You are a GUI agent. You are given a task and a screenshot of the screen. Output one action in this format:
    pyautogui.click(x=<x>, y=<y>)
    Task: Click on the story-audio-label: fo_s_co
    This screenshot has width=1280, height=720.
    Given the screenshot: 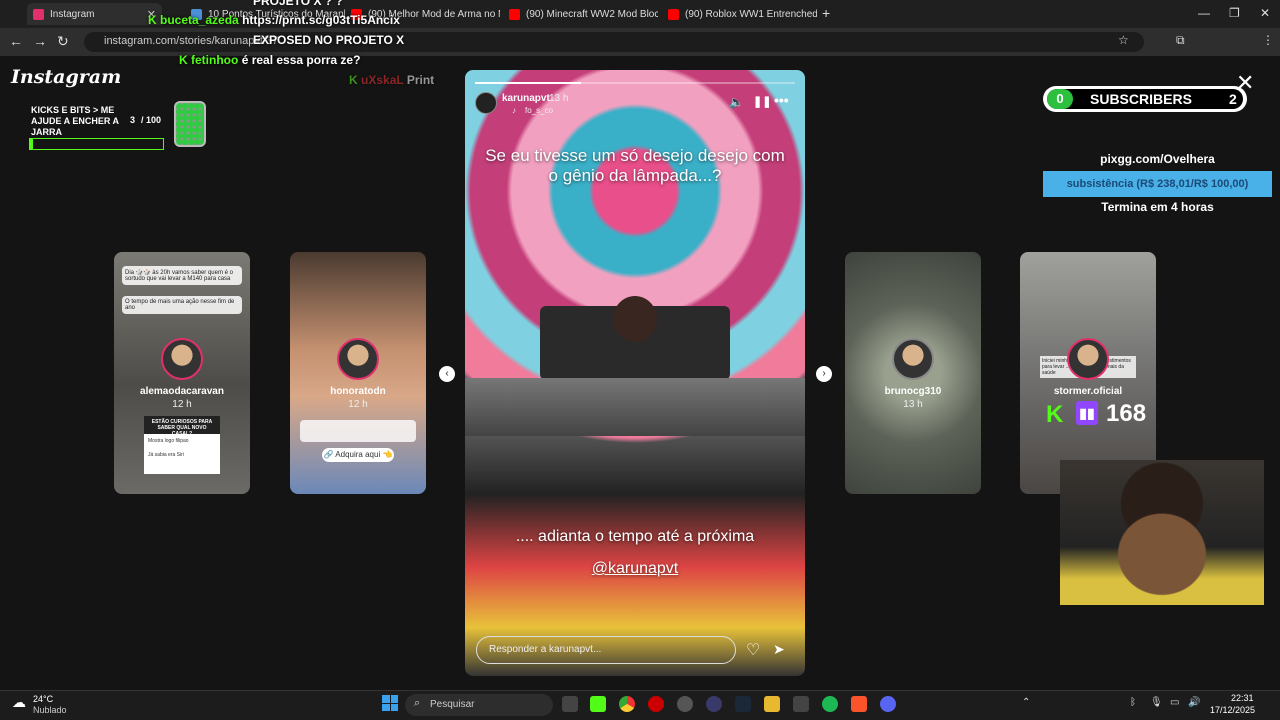 What is the action you would take?
    pyautogui.click(x=539, y=110)
    